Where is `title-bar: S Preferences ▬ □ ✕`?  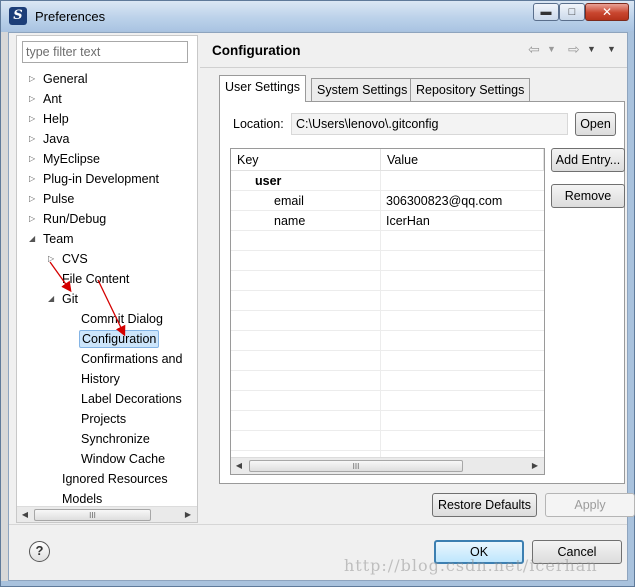
title-bar: S Preferences ▬ □ ✕ is located at coordinates (317, 16).